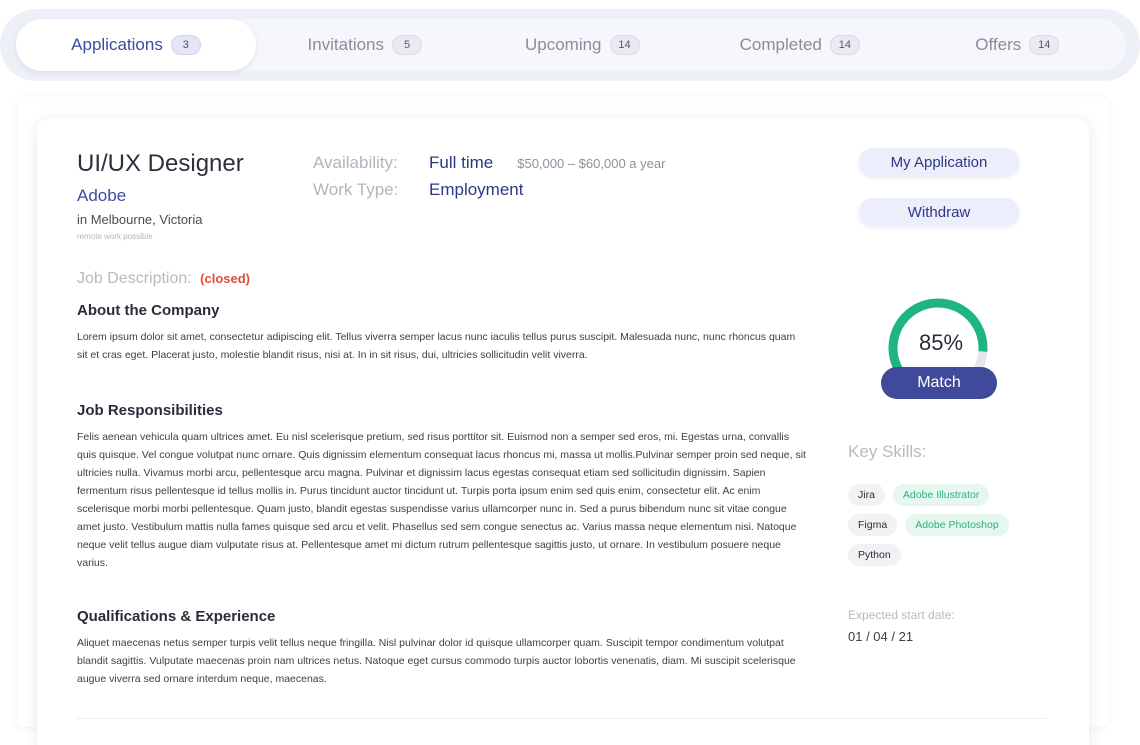 This screenshot has height=745, width=1140. I want to click on match-label: Match, so click(939, 383).